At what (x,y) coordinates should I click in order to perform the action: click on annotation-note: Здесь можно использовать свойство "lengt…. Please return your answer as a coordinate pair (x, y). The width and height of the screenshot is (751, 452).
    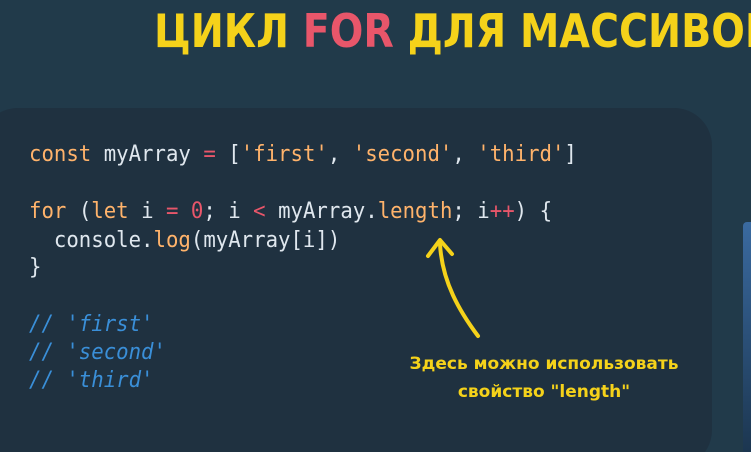
    Looking at the image, I should click on (544, 378).